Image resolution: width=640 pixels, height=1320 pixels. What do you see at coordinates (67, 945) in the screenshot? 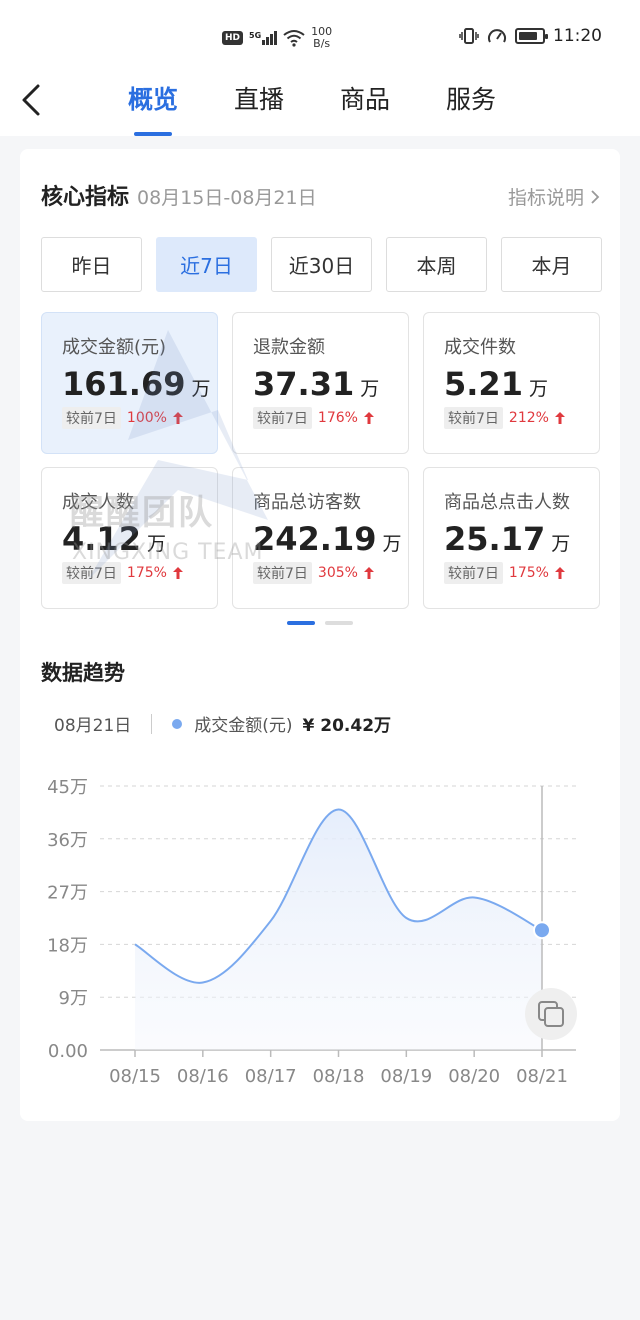
I see `y-tick-label: 18万` at bounding box center [67, 945].